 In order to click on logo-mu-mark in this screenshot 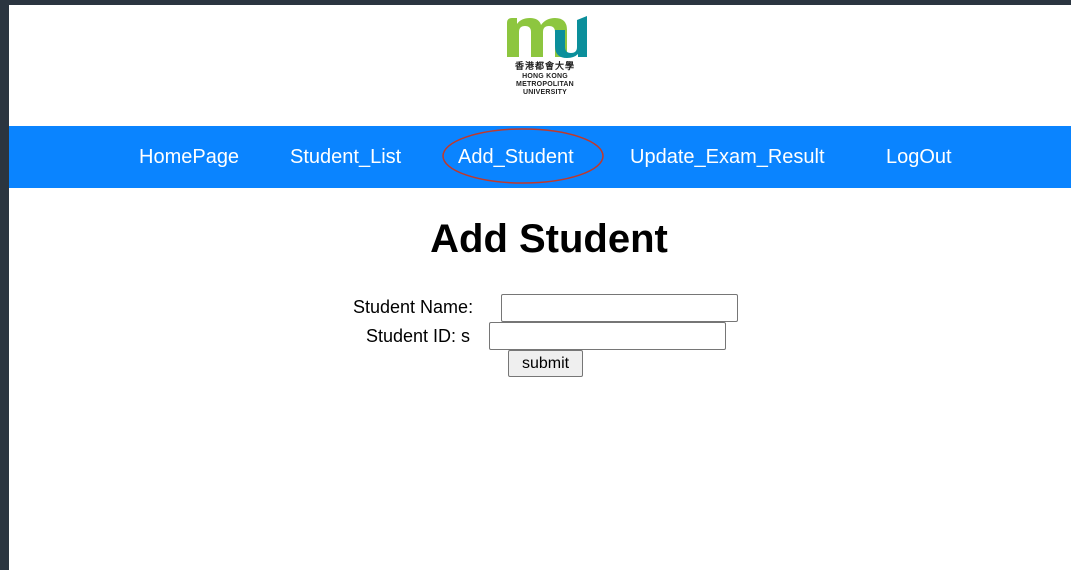, I will do `click(547, 37)`.